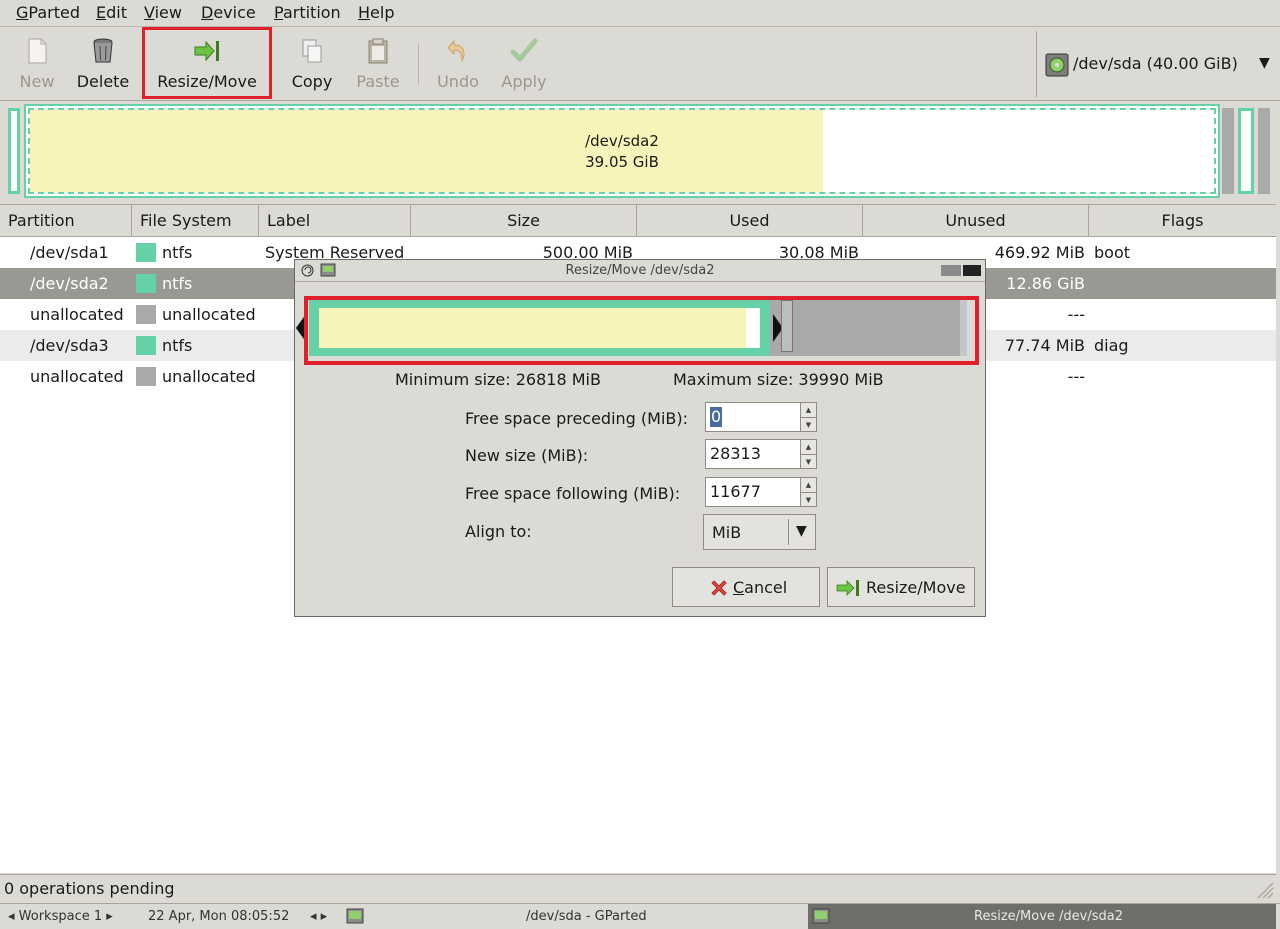 This screenshot has width=1280, height=929. What do you see at coordinates (1228, 151) in the screenshot?
I see `diskmap-unallocated` at bounding box center [1228, 151].